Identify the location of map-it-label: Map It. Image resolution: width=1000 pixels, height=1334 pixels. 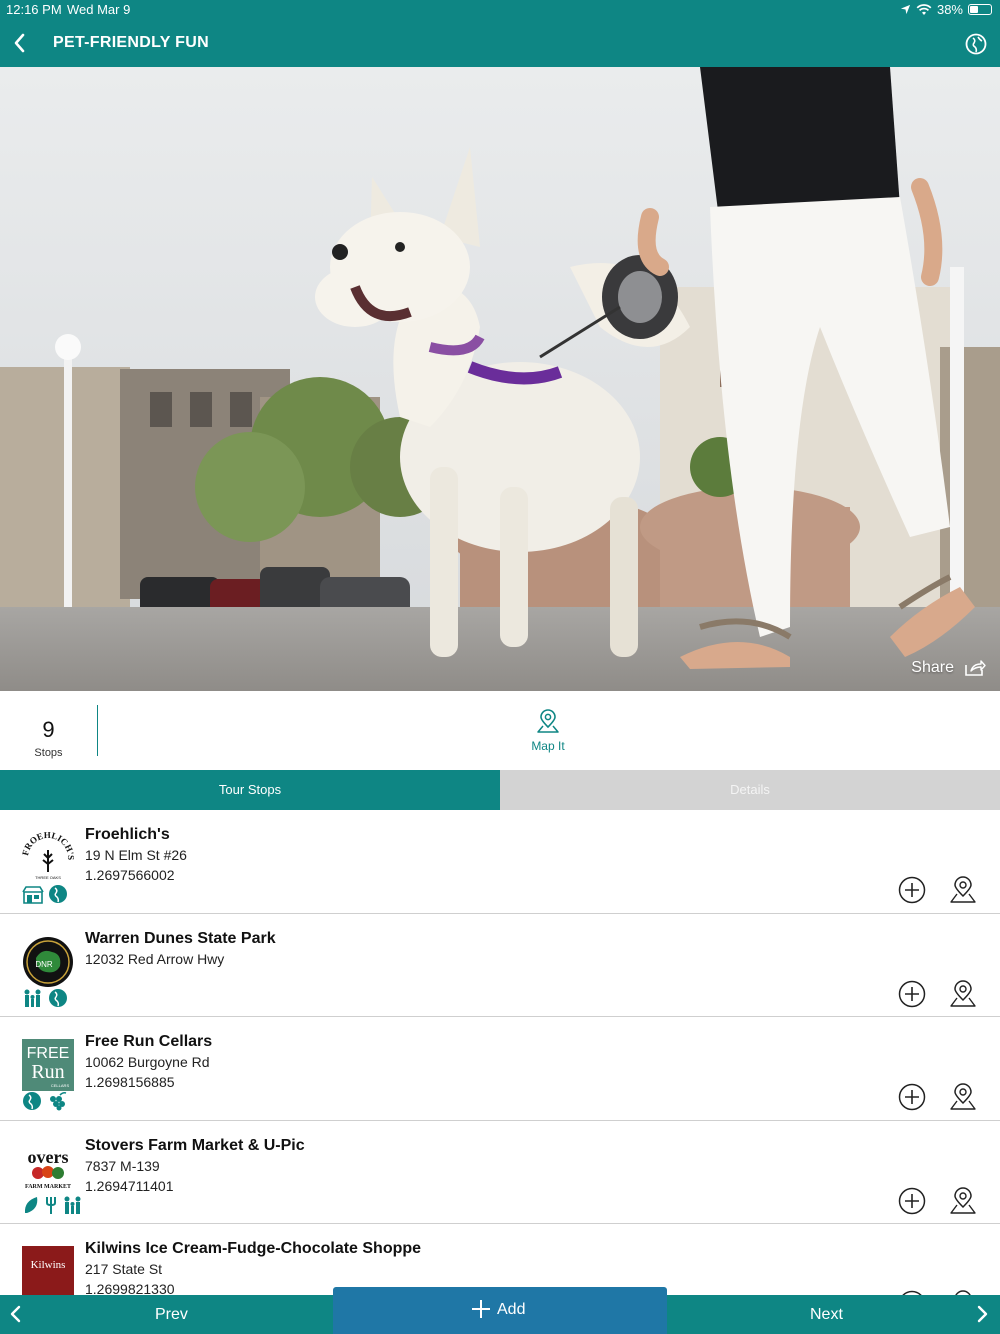
(548, 746).